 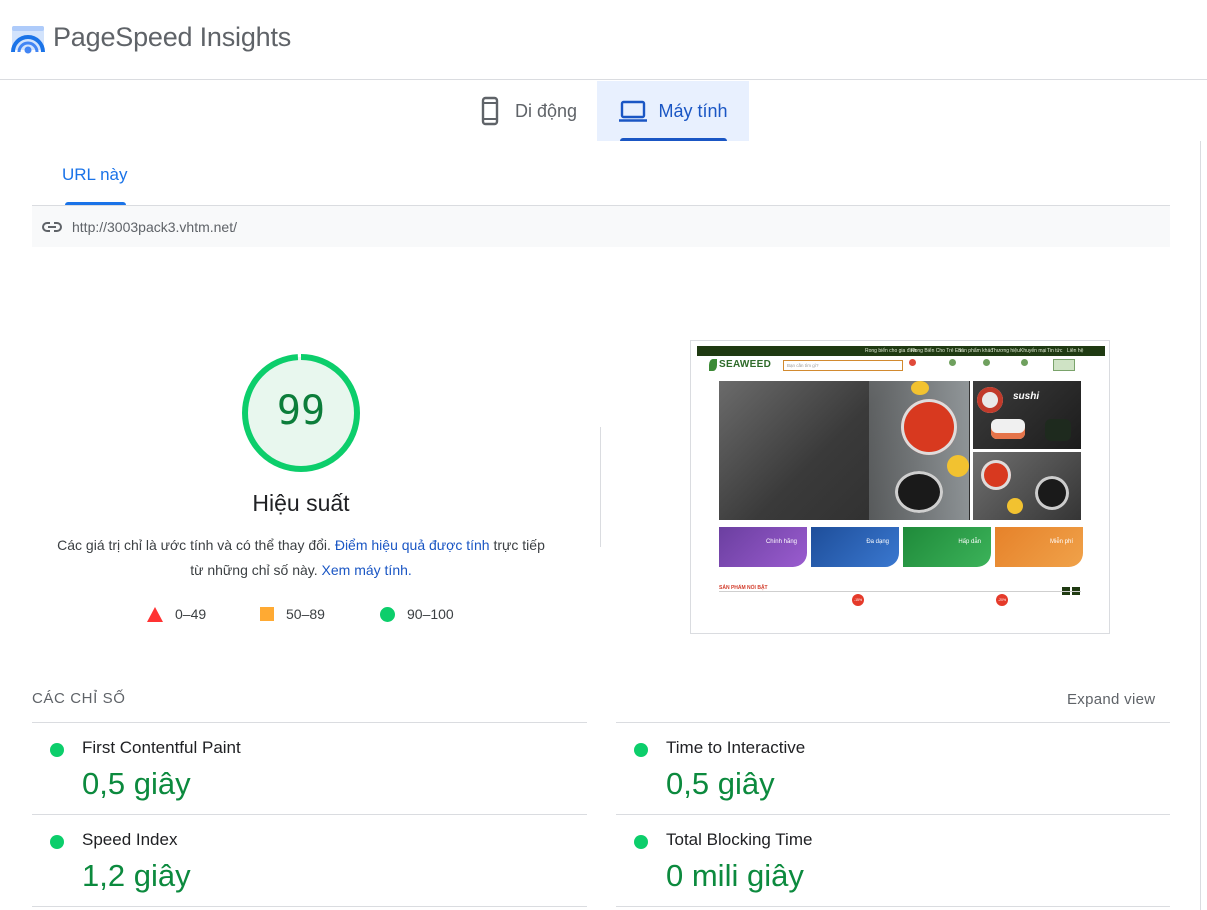 I want to click on legend-item-fail: 0–49, so click(x=176, y=614).